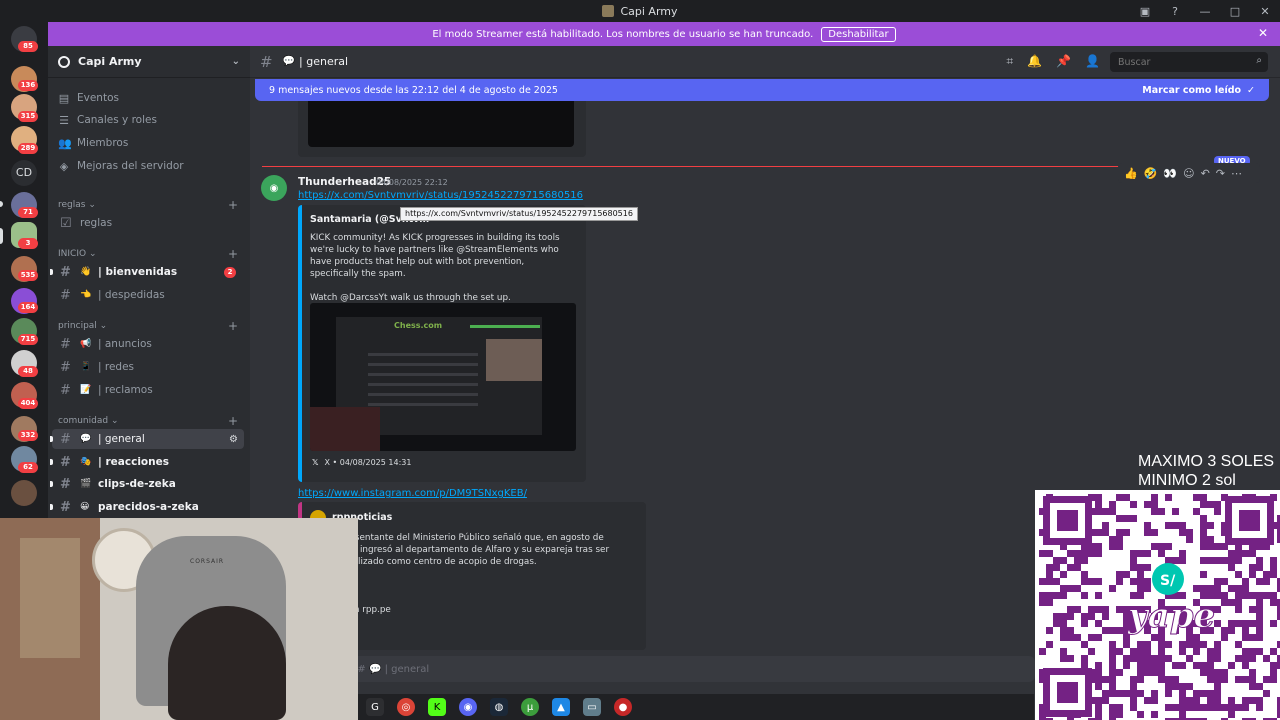 This screenshot has height=720, width=1280. What do you see at coordinates (148, 223) in the screenshot?
I see `channel-reglas: ☑ reglas` at bounding box center [148, 223].